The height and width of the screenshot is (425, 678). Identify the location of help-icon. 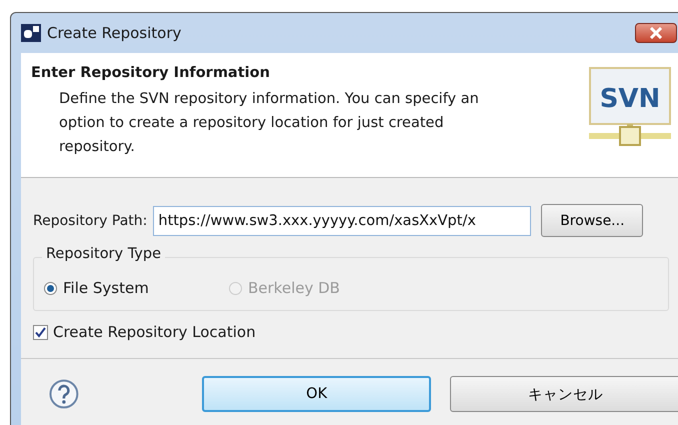
(64, 394).